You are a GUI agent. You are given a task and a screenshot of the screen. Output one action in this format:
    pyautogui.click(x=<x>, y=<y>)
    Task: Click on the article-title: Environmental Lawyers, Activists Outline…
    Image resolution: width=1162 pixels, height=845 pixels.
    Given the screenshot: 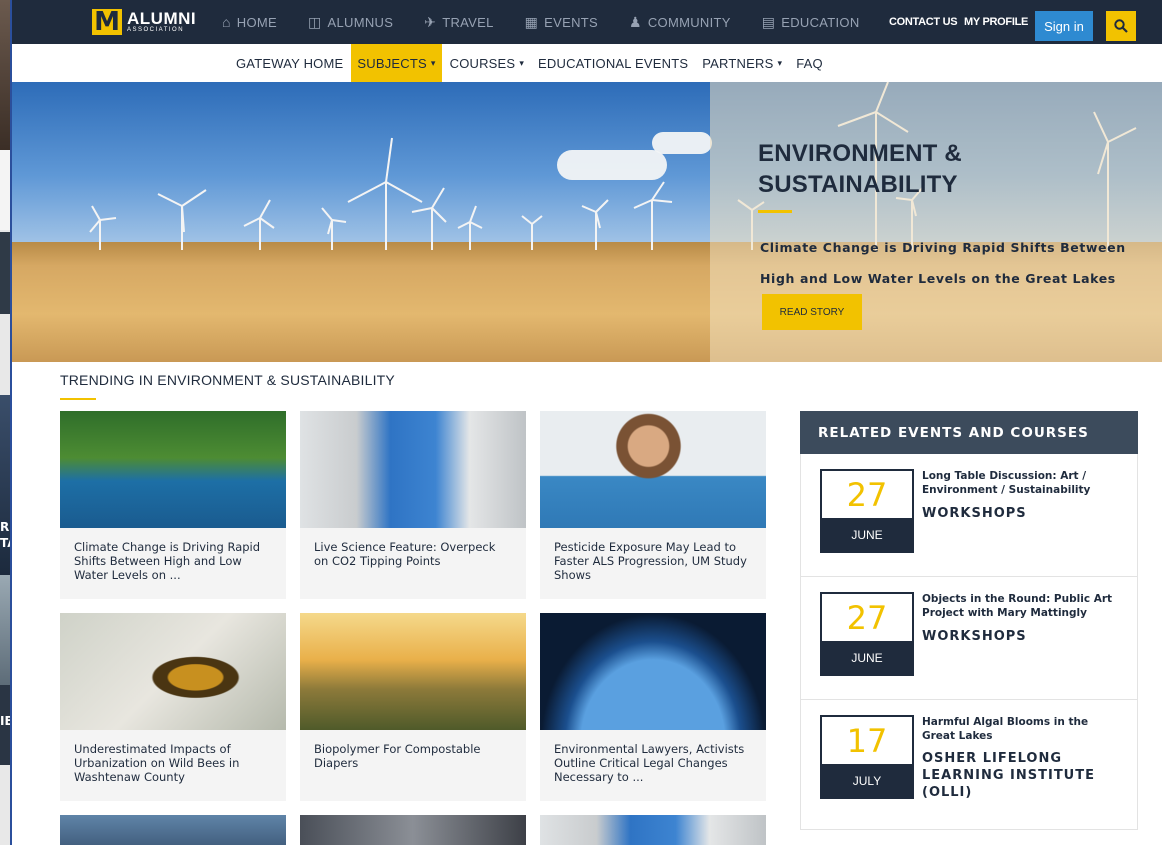 What is the action you would take?
    pyautogui.click(x=649, y=763)
    